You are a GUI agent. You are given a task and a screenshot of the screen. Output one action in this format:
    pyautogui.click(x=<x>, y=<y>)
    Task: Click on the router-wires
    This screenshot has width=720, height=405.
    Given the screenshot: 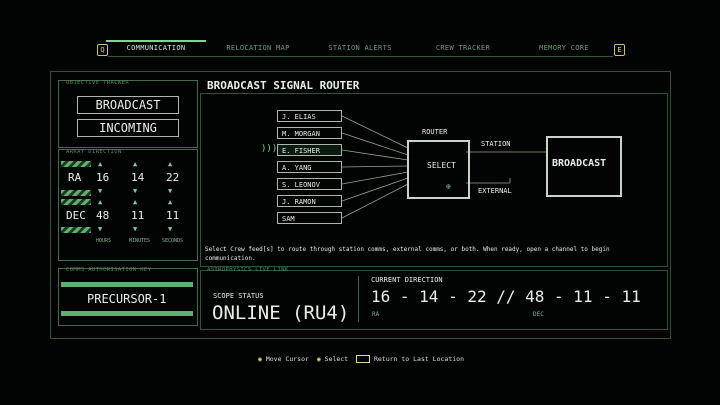 What is the action you would take?
    pyautogui.click(x=443, y=167)
    